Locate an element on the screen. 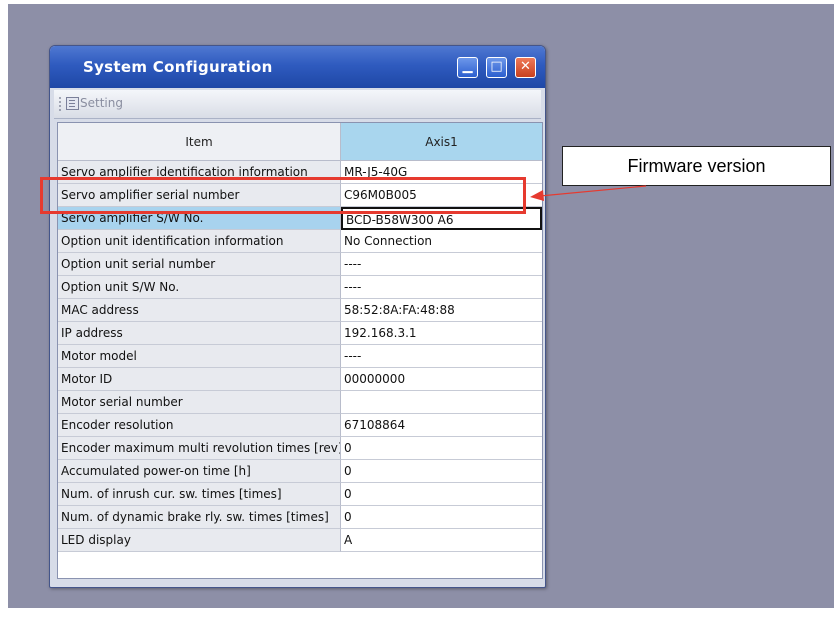  table-row: Motor model ---- is located at coordinates (300, 356).